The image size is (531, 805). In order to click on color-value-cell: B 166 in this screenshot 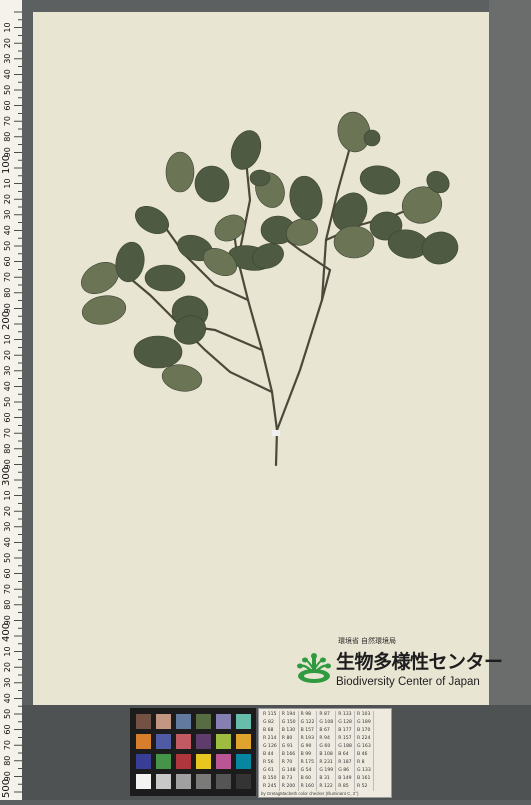, I will do `click(289, 755)`.